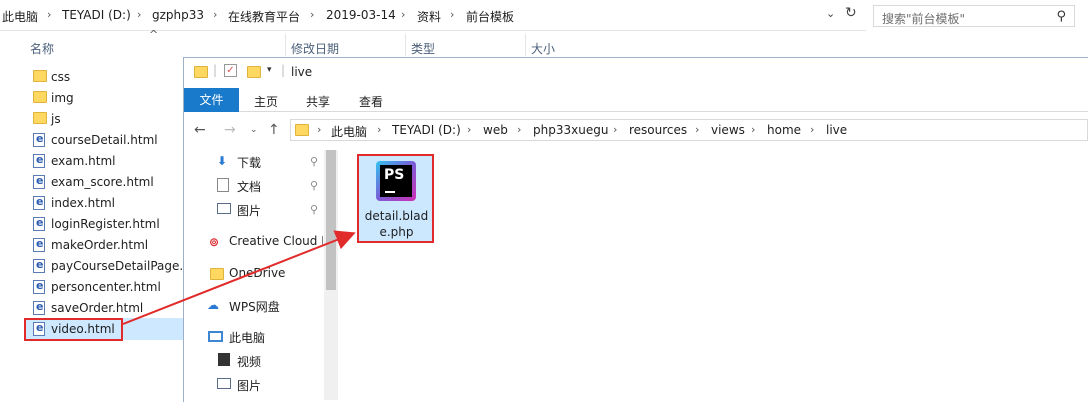 This screenshot has width=1088, height=403. Describe the element at coordinates (121, 266) in the screenshot. I see `file-name: payCourseDetailPage.h` at that location.